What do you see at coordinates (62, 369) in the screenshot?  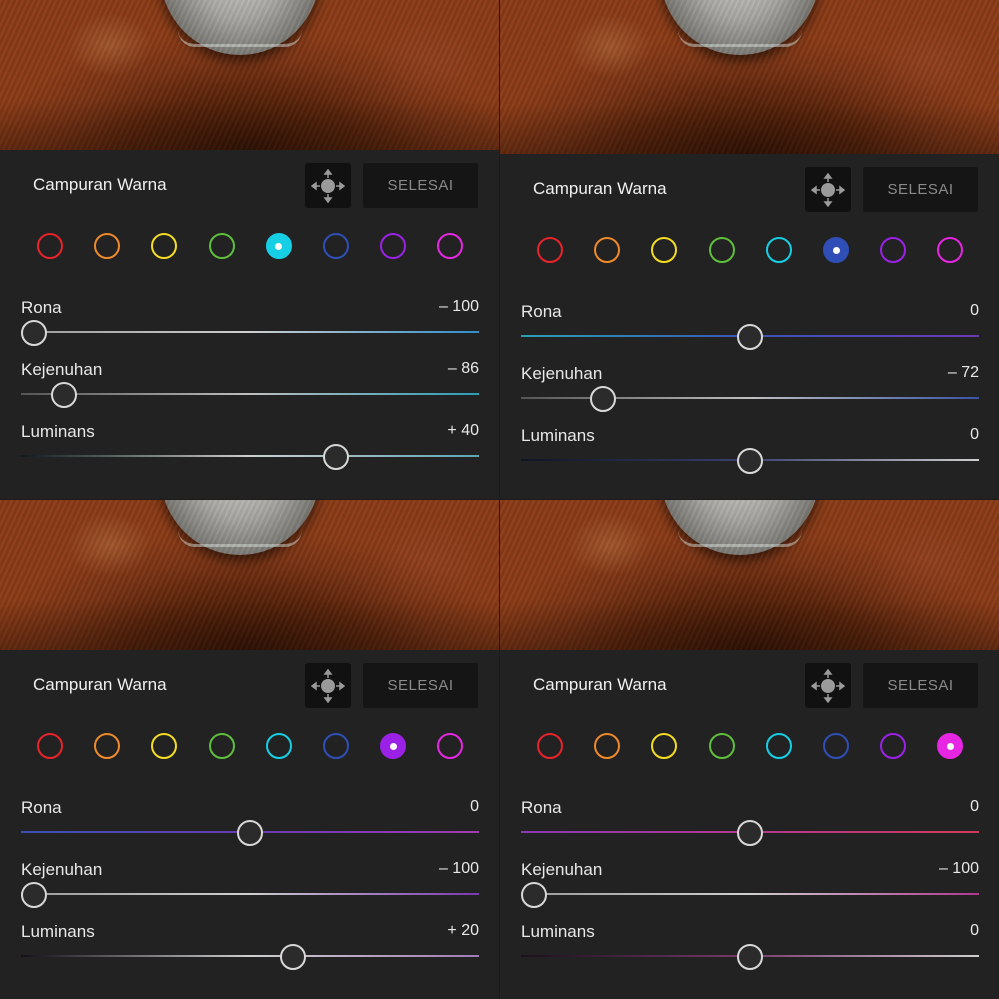 I see `saturation-label: Kejenuhan` at bounding box center [62, 369].